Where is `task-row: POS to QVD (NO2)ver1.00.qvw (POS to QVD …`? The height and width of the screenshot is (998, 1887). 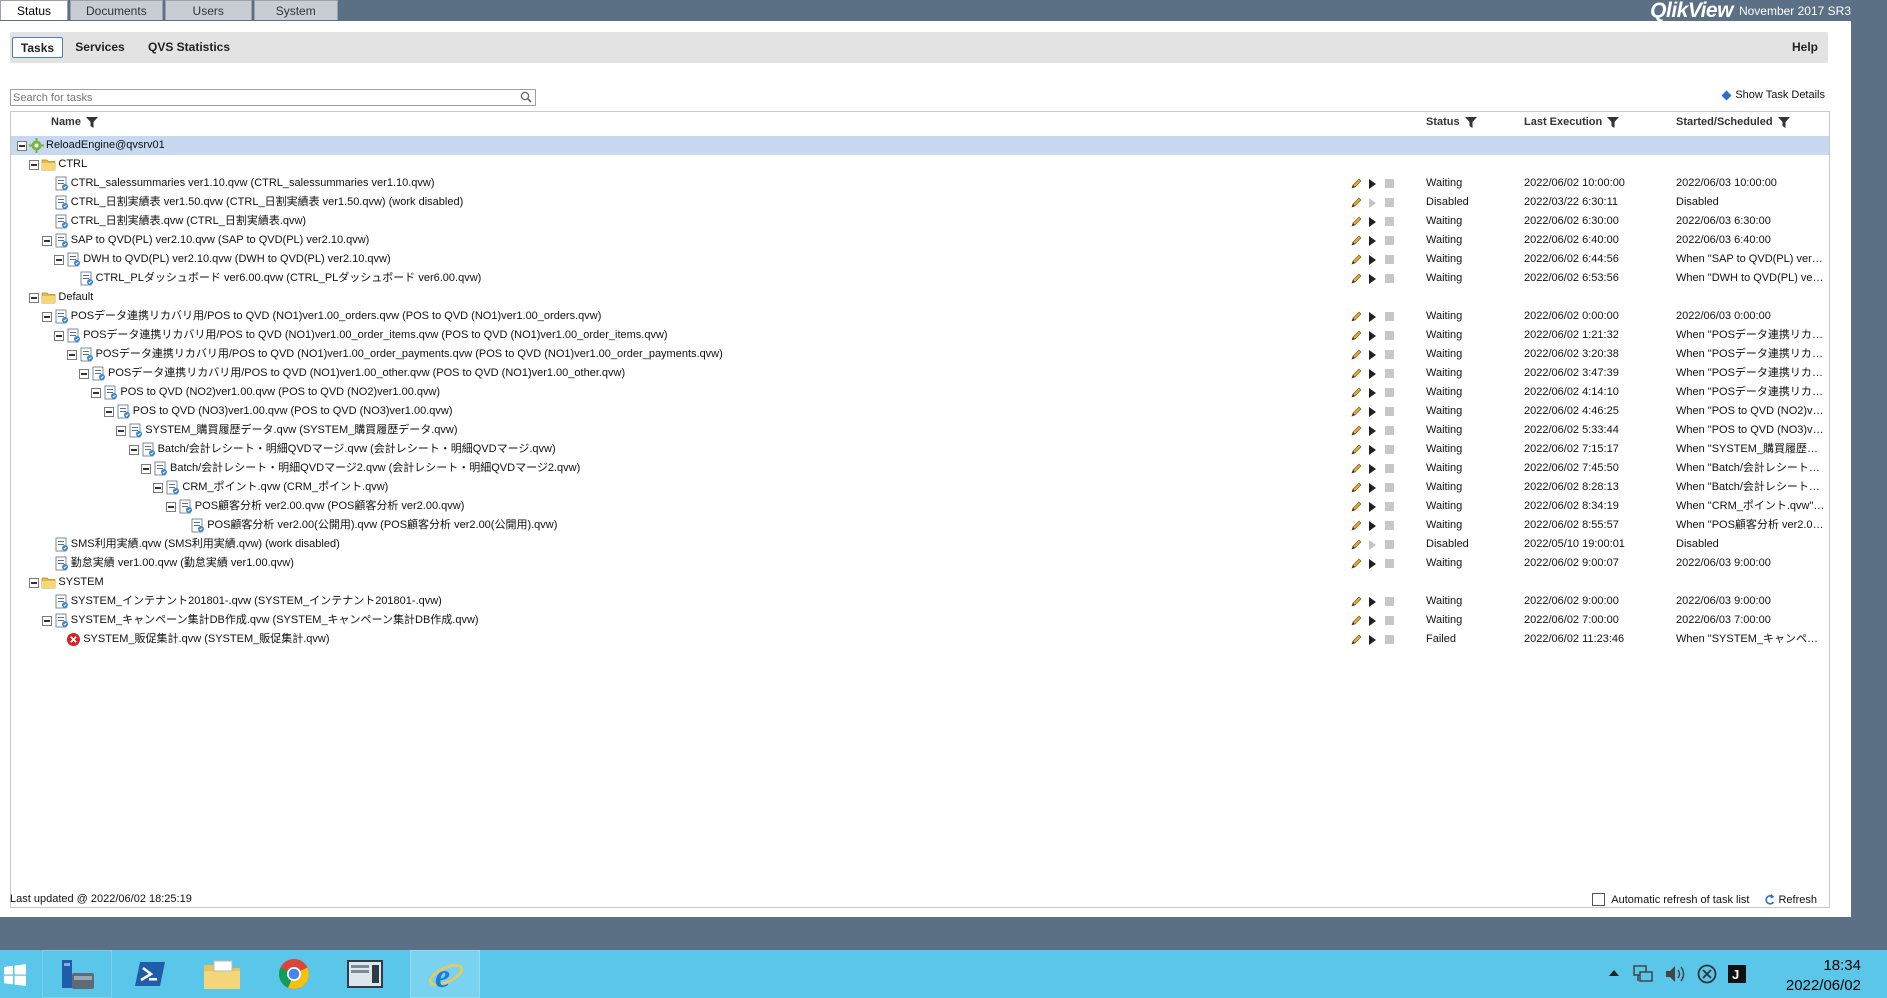 task-row: POS to QVD (NO2)ver1.00.qvw (POS to QVD … is located at coordinates (920, 392).